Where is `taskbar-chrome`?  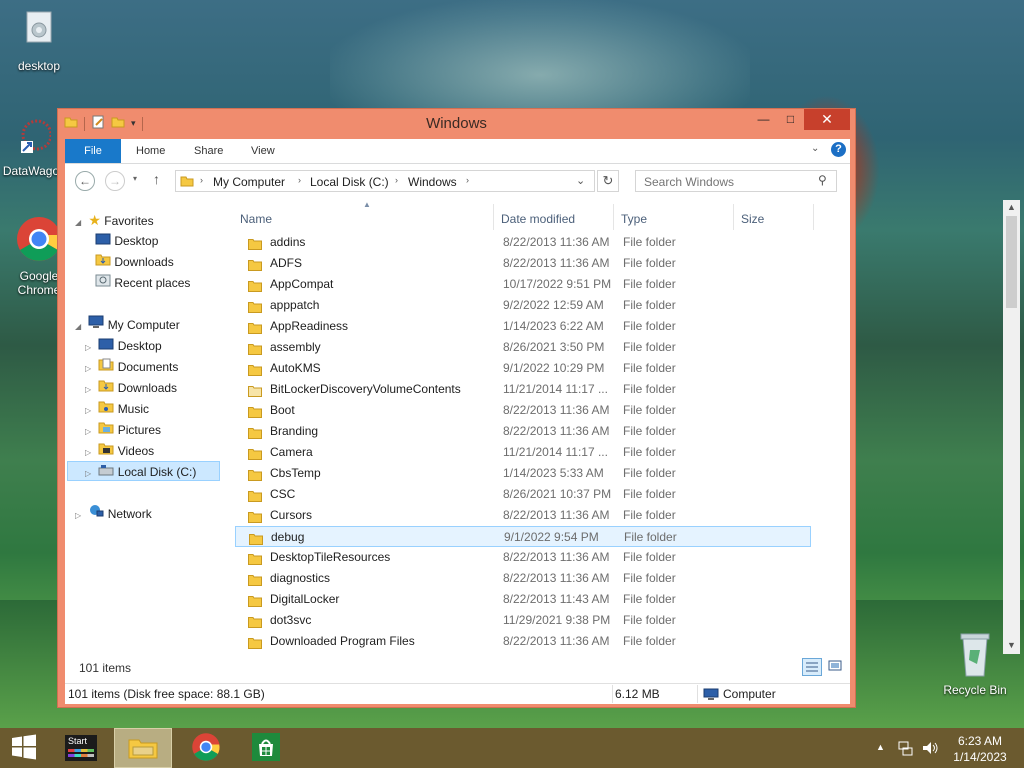
taskbar-chrome is located at coordinates (206, 748).